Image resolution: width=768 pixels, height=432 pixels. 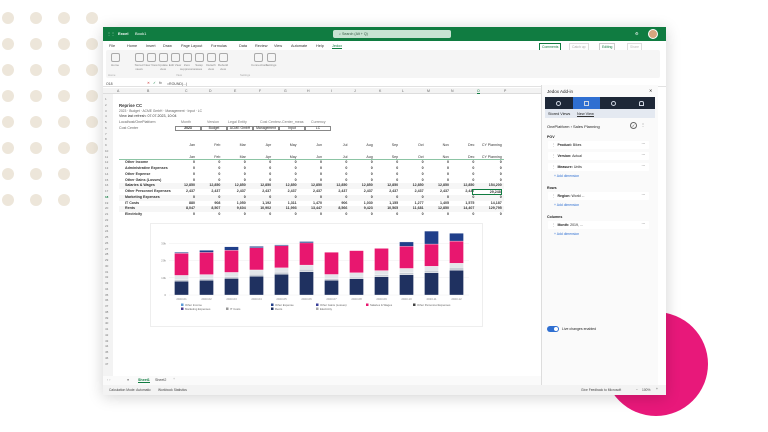 I want to click on zoom-level: 100%, so click(x=646, y=390).